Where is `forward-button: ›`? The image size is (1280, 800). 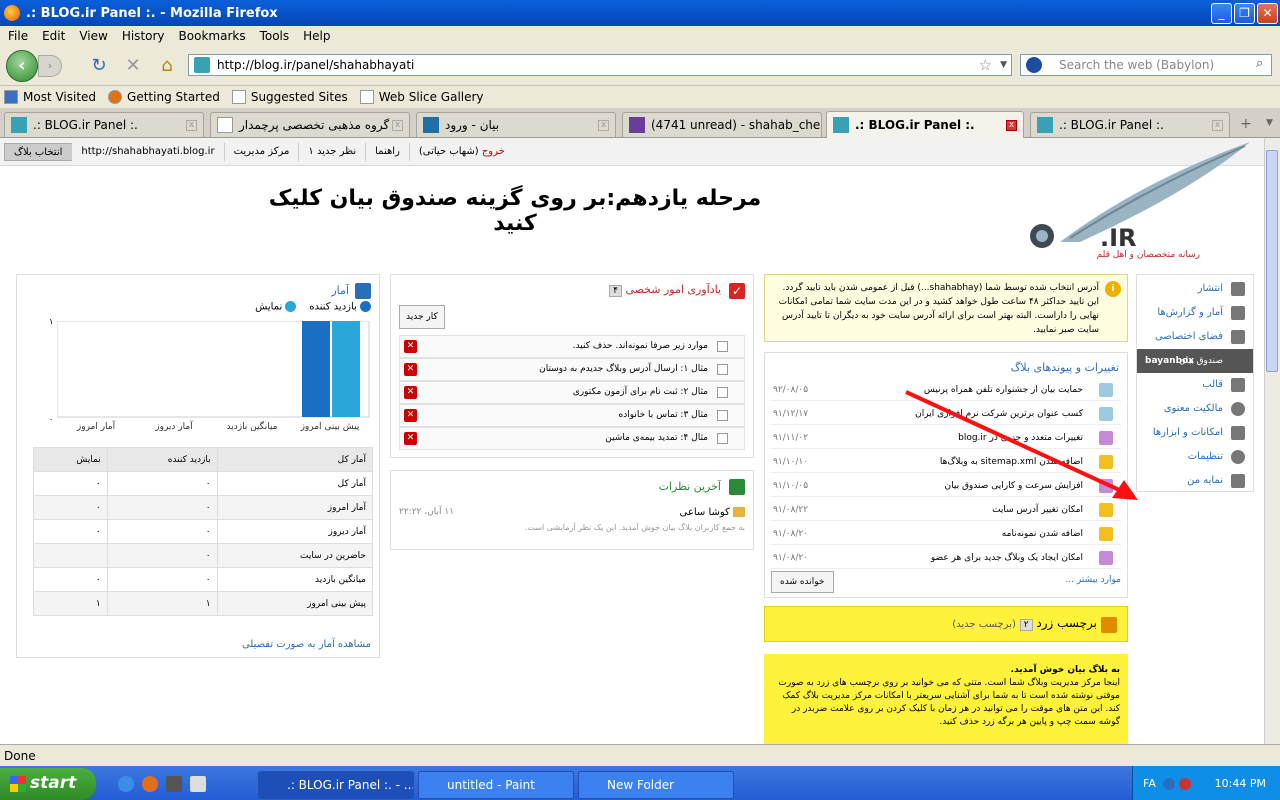 forward-button: › is located at coordinates (50, 66).